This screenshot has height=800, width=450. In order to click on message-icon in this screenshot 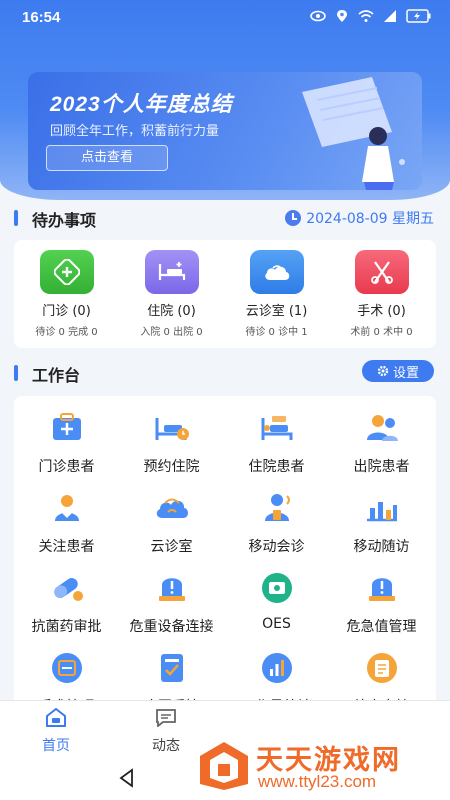, I will do `click(166, 718)`.